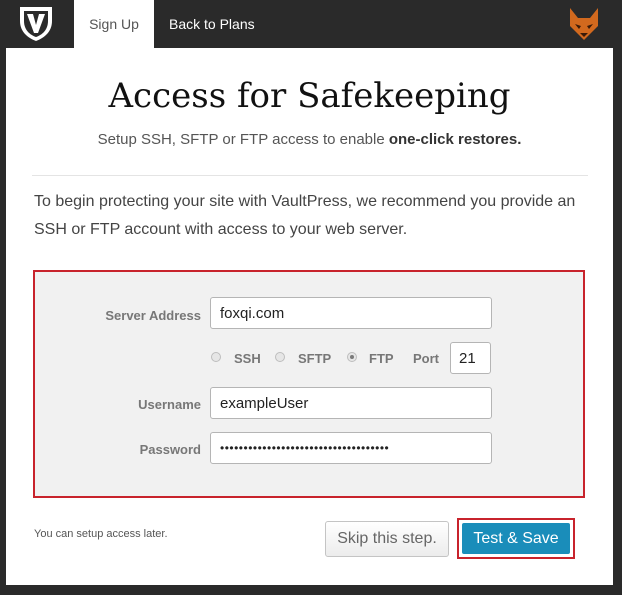 This screenshot has height=595, width=622. What do you see at coordinates (470, 358) in the screenshot?
I see `port-input` at bounding box center [470, 358].